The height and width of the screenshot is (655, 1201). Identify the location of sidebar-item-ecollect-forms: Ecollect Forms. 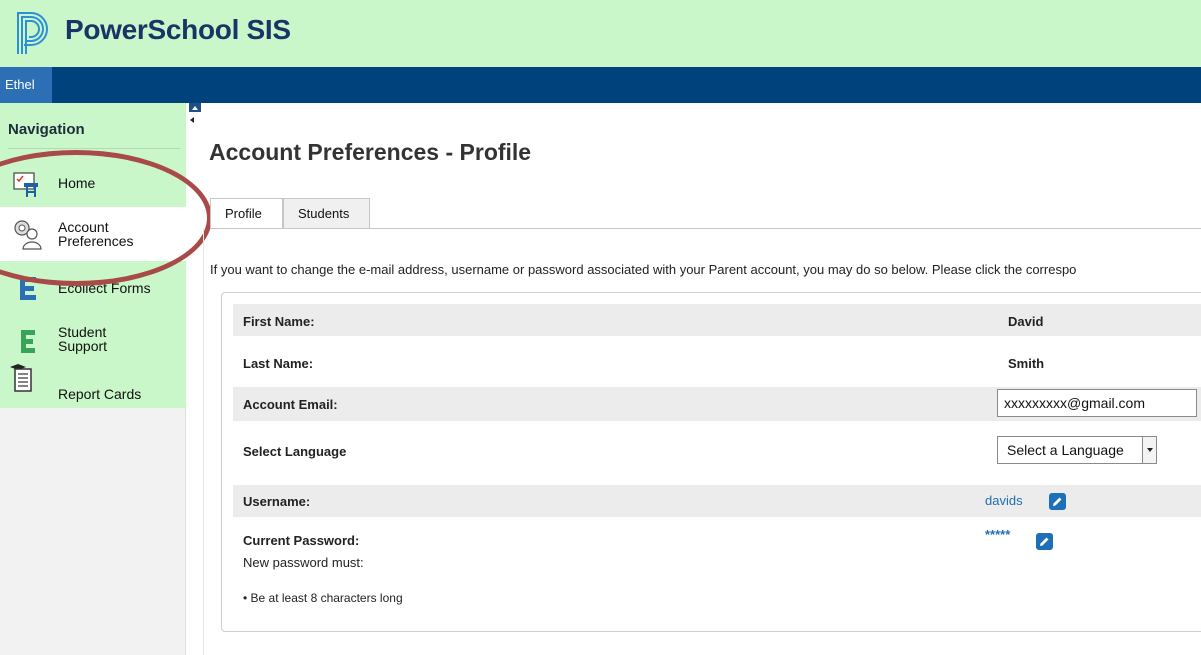
(93, 289).